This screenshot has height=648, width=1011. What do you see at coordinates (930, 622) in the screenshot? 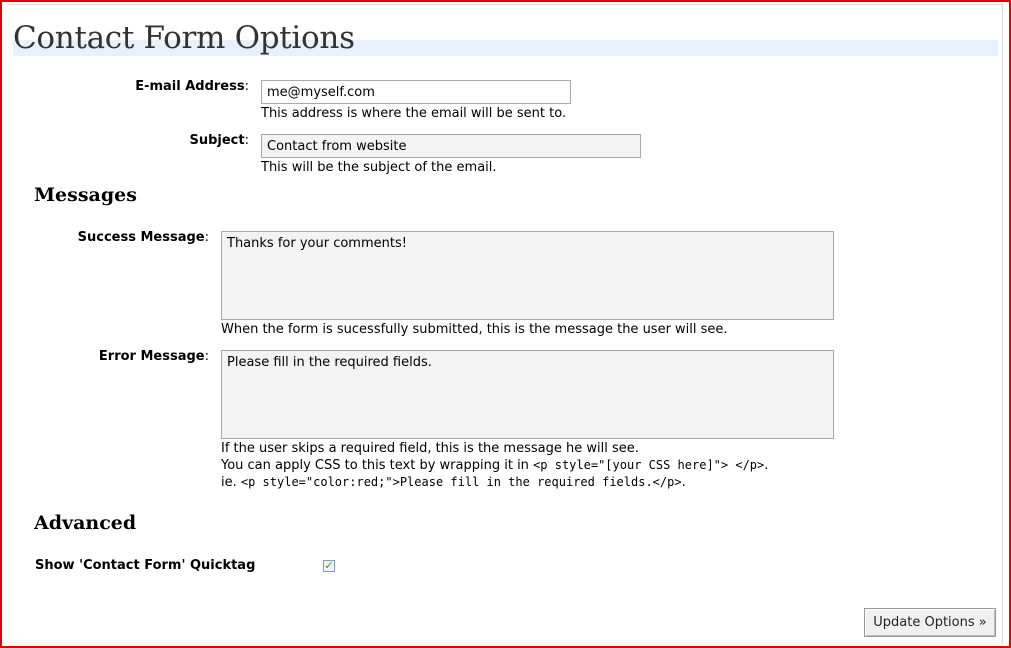
I see `update-options-button: Update Options »` at bounding box center [930, 622].